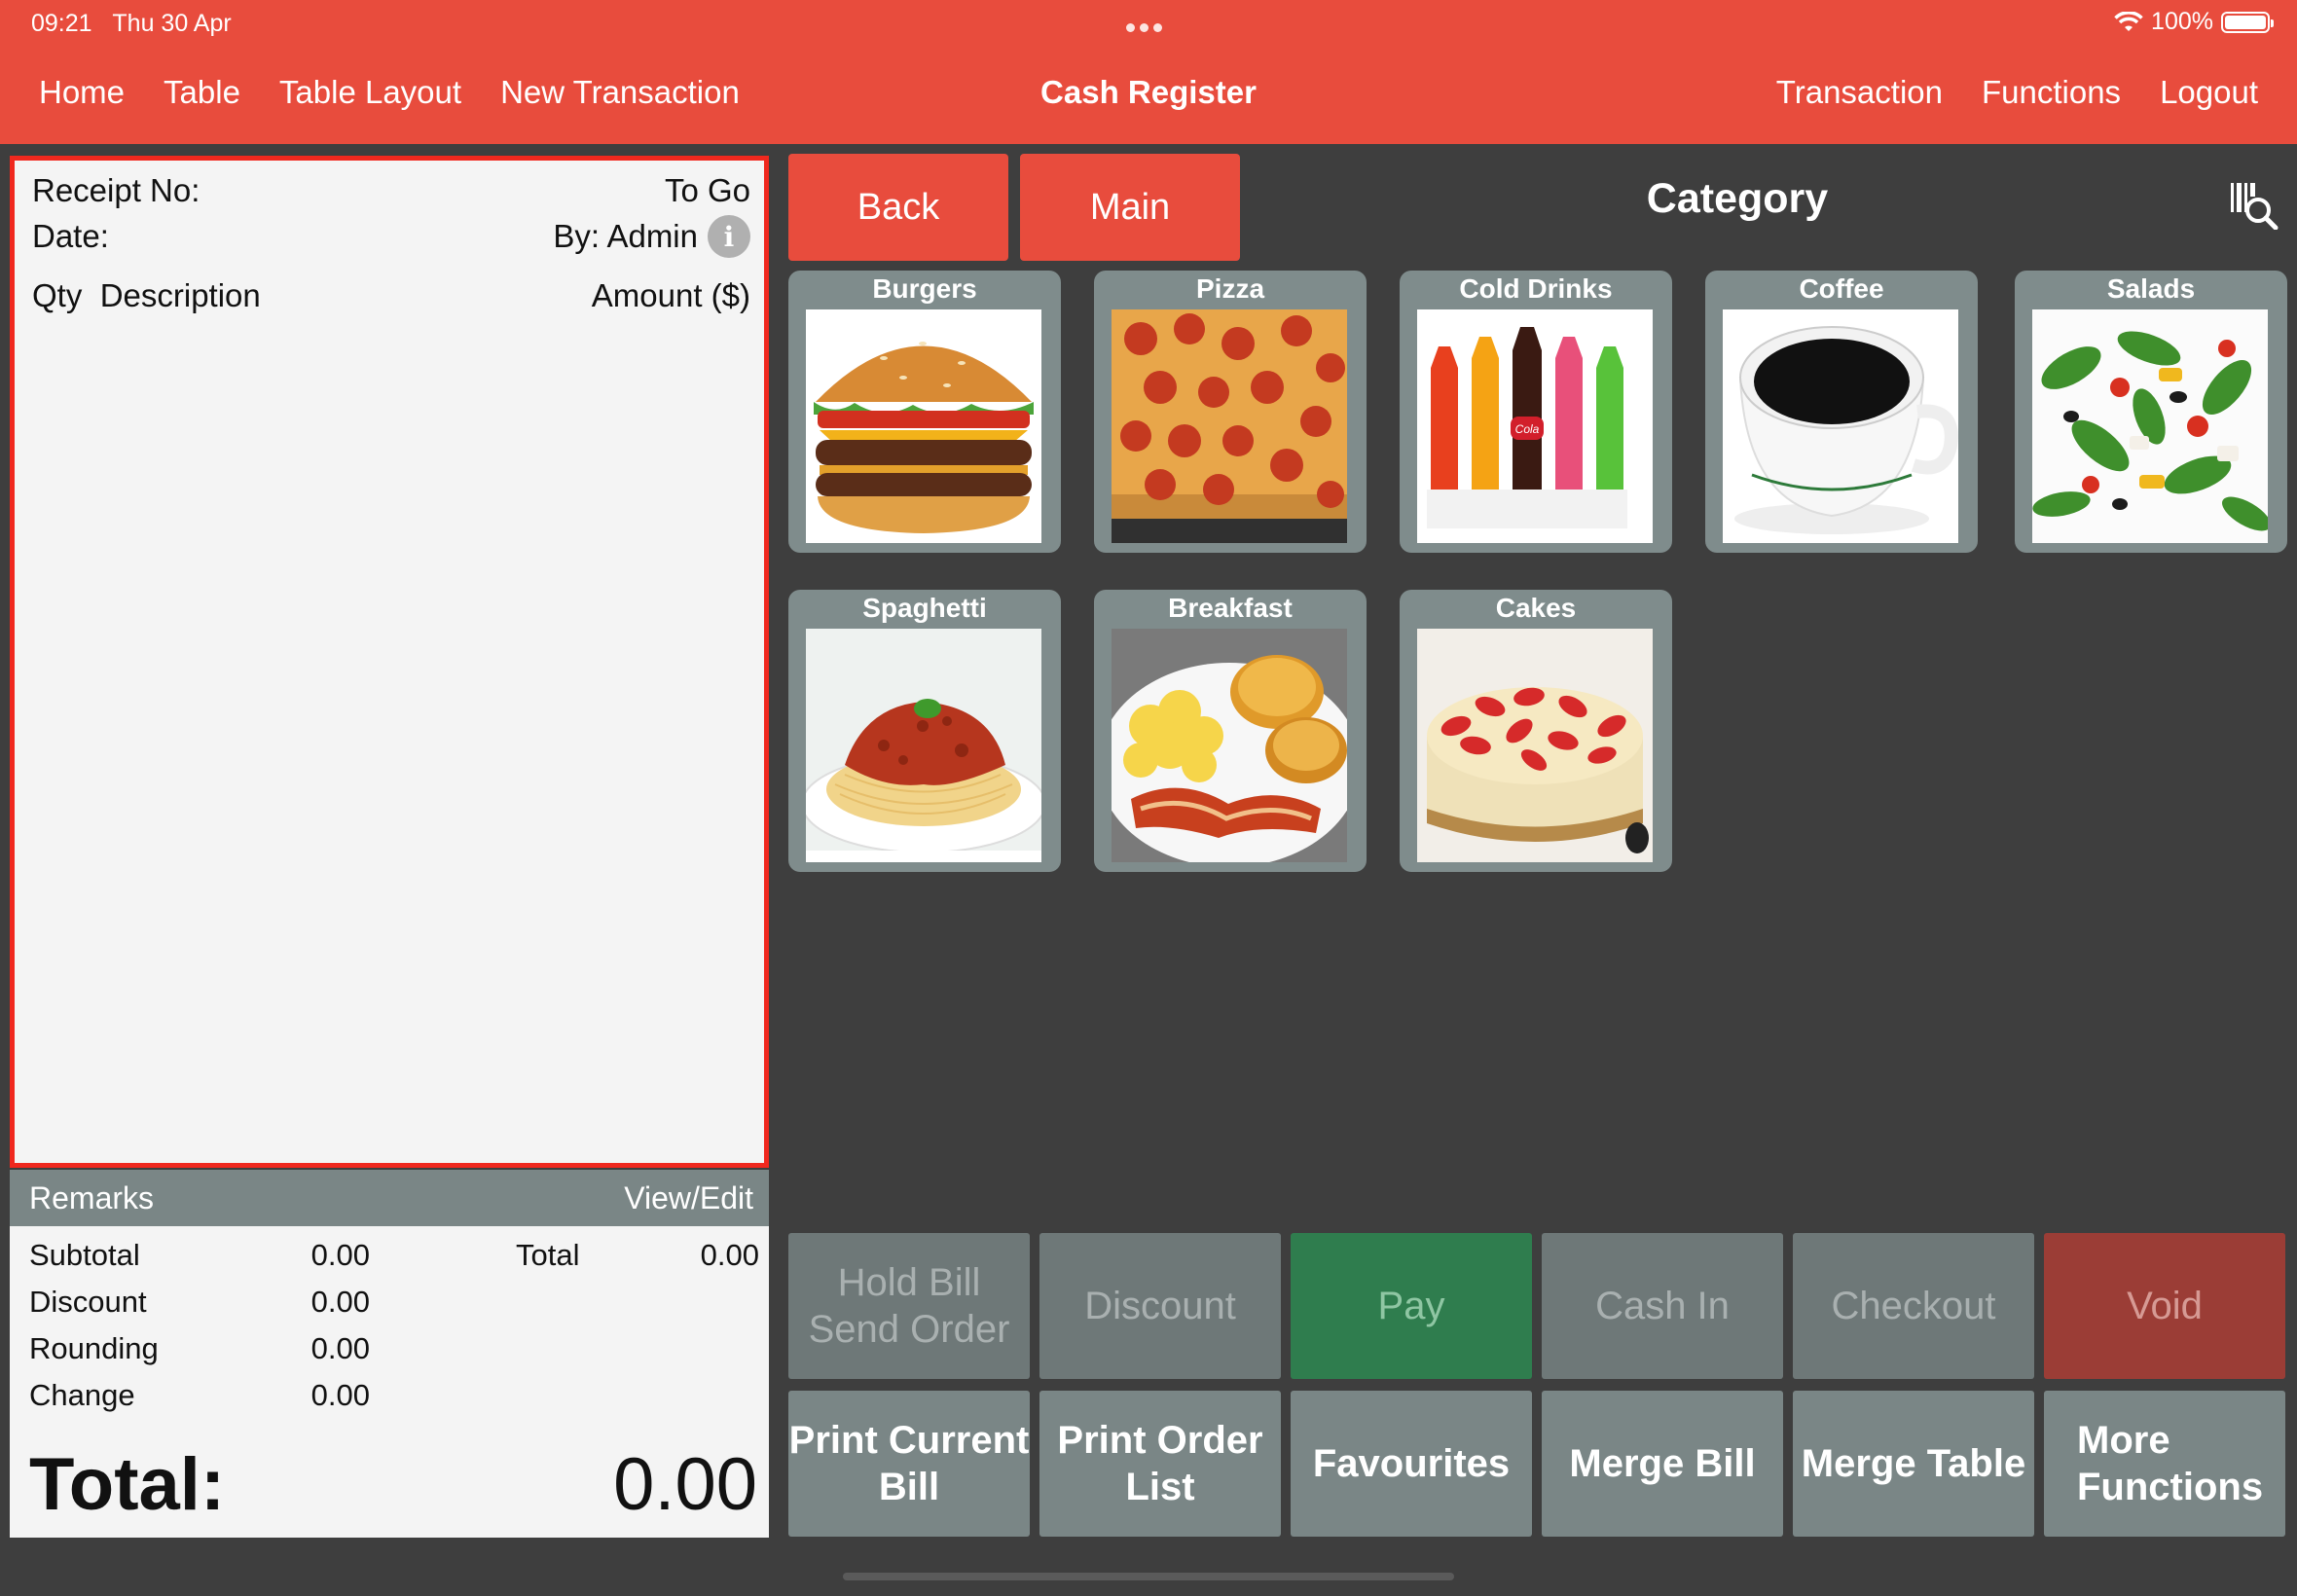  Describe the element at coordinates (92, 1197) in the screenshot. I see `remarks-label: Remarks` at that location.